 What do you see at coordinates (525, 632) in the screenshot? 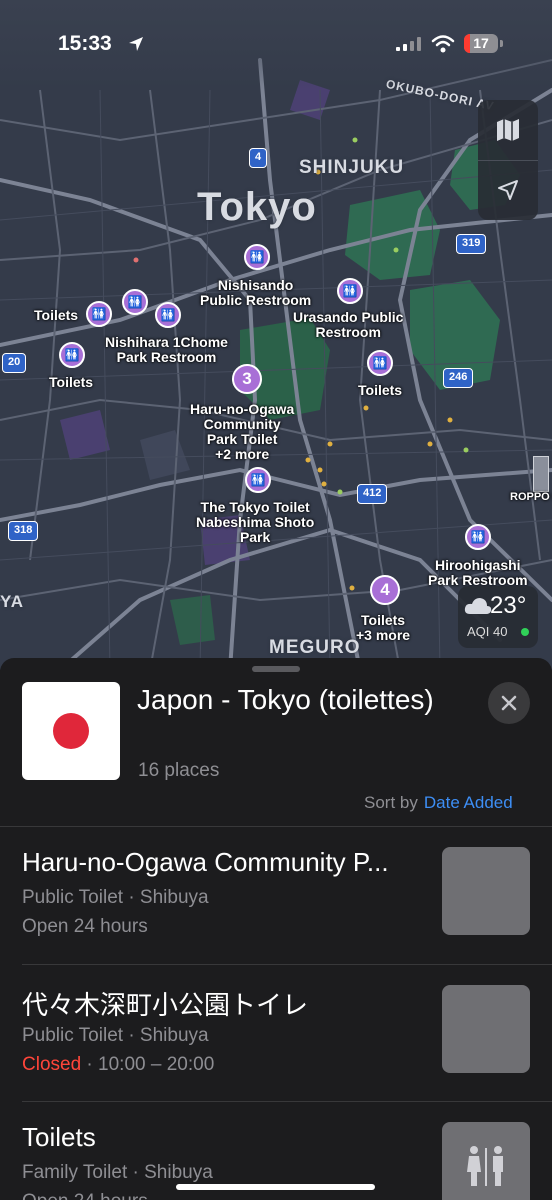
I see `aqi-status-dot` at bounding box center [525, 632].